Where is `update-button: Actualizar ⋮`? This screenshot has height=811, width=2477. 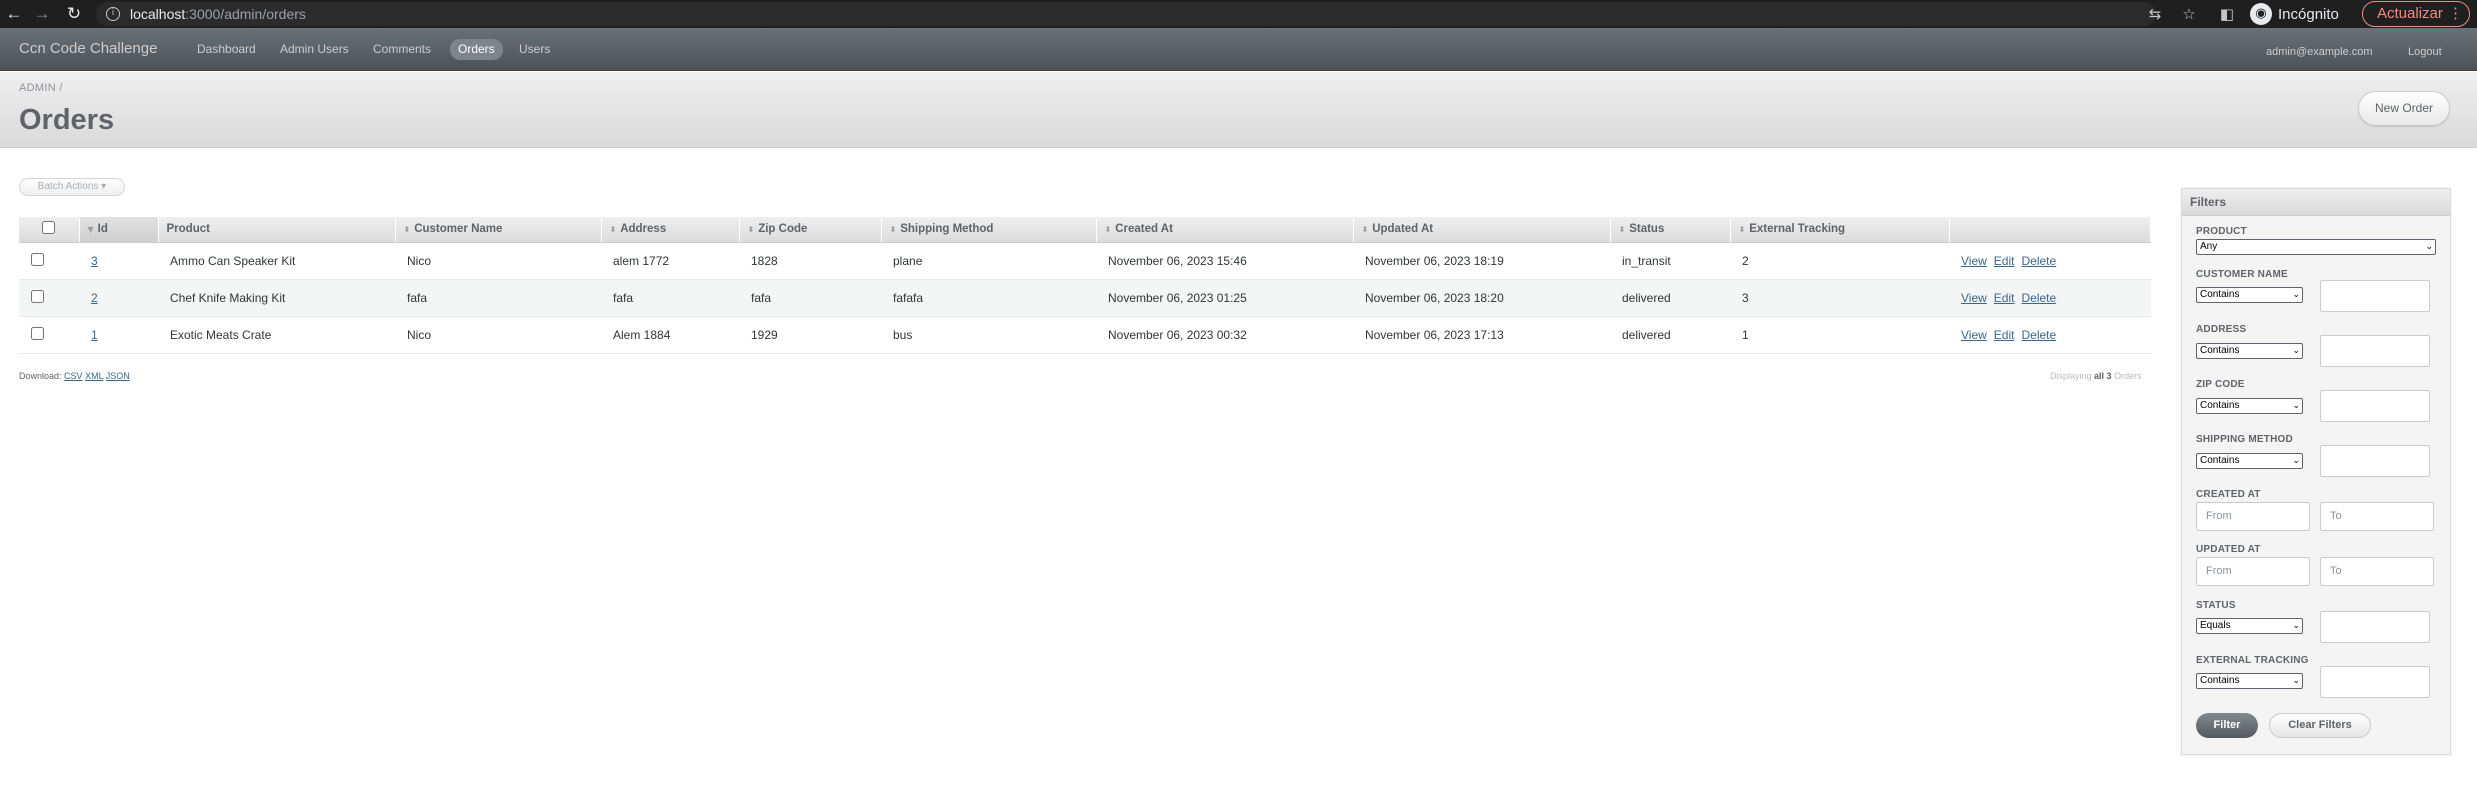
update-button: Actualizar ⋮ is located at coordinates (2416, 14).